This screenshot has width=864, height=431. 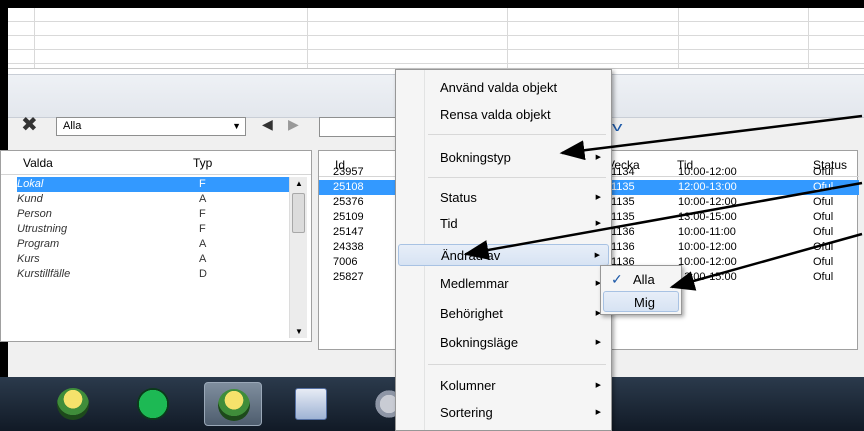 What do you see at coordinates (711, 137) in the screenshot?
I see `annotation-arrow-bokningstyp` at bounding box center [711, 137].